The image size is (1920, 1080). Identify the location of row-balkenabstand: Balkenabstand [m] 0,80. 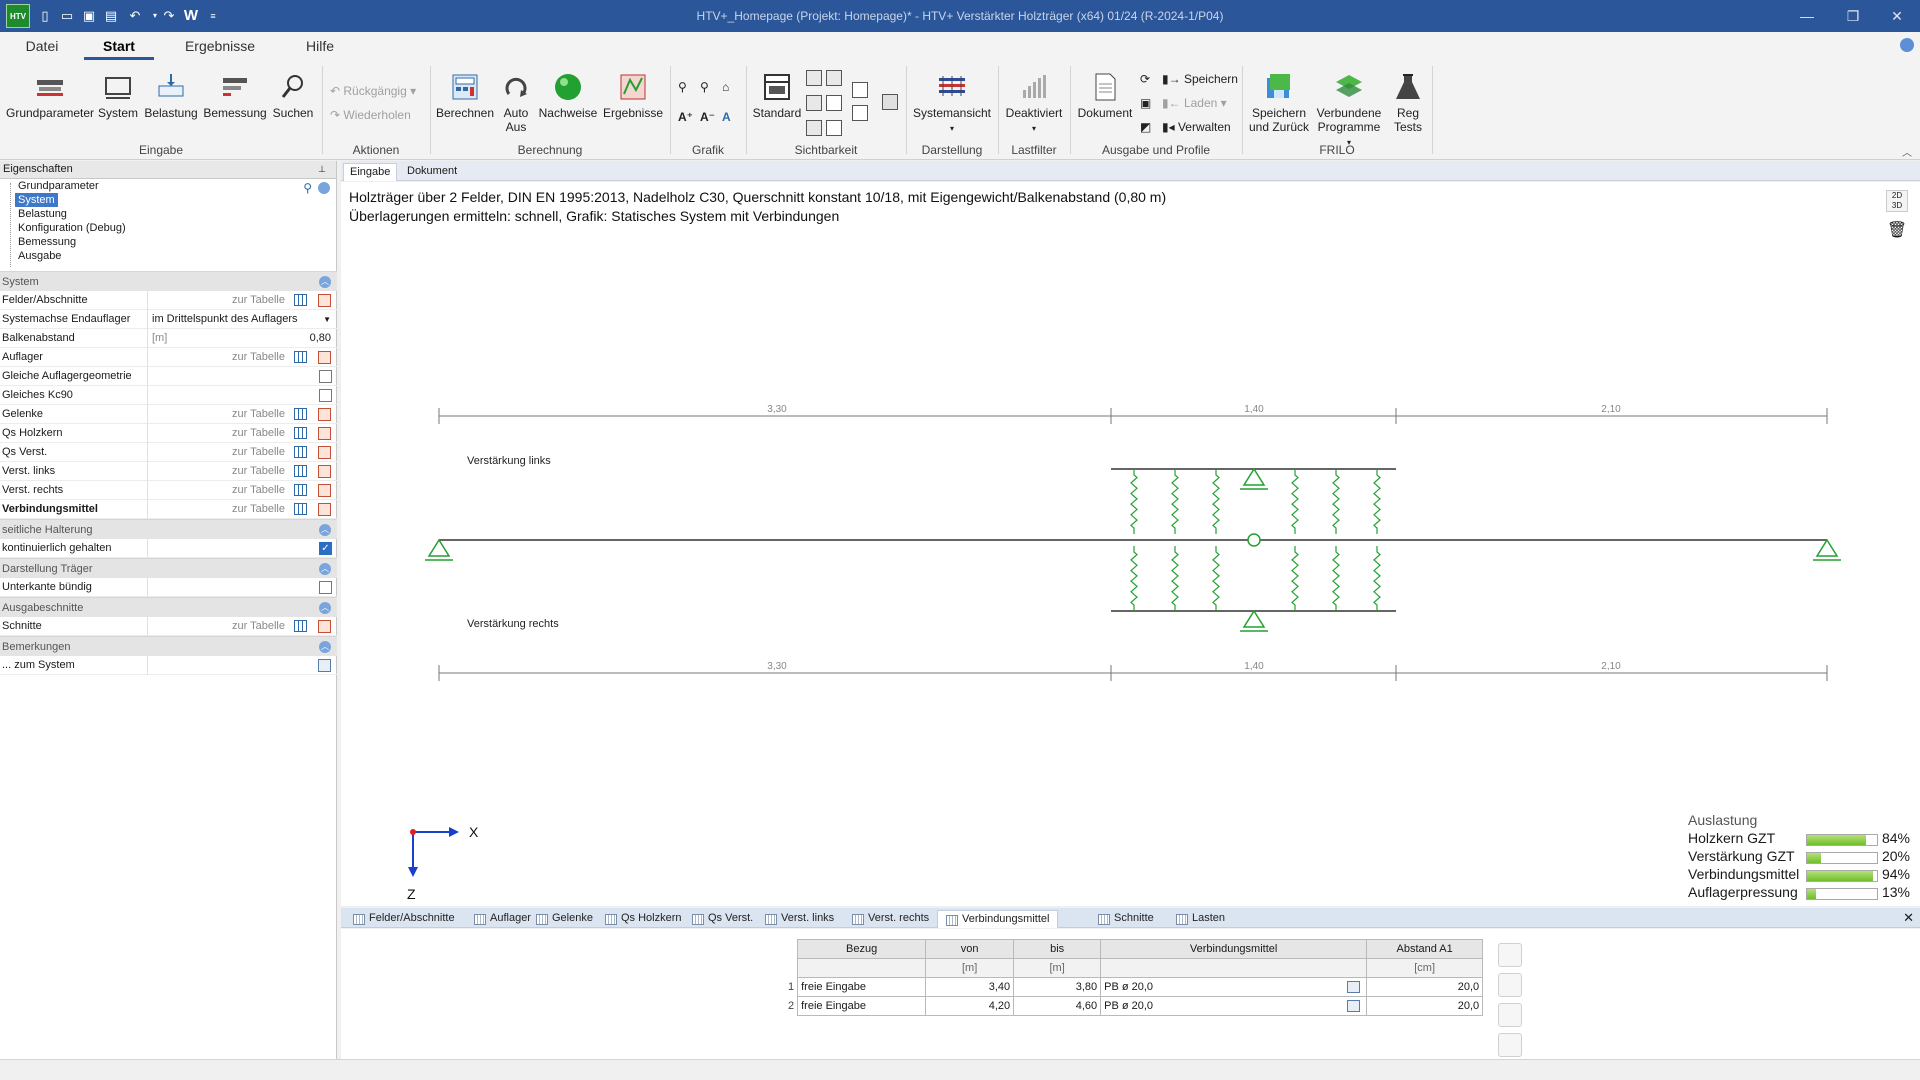
(168, 338).